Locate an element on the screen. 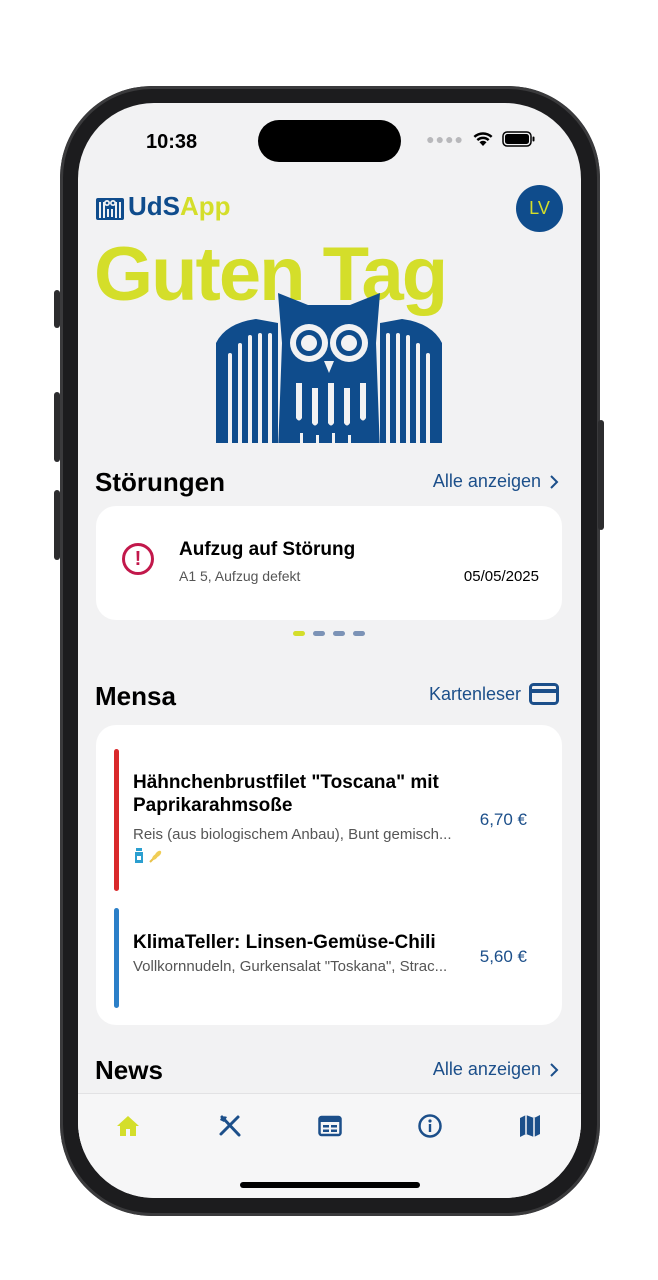 This screenshot has height=1280, width=658. news-show-all-link: Alle anzeigen is located at coordinates (496, 1069).